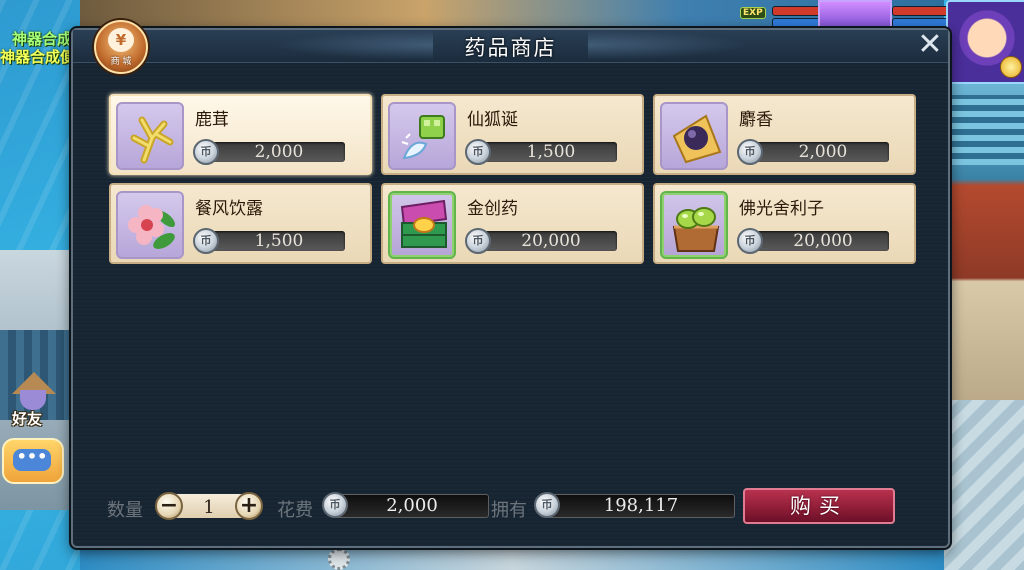 This screenshot has height=570, width=1024. What do you see at coordinates (229, 209) in the screenshot?
I see `item-name: 餐风饮露` at bounding box center [229, 209].